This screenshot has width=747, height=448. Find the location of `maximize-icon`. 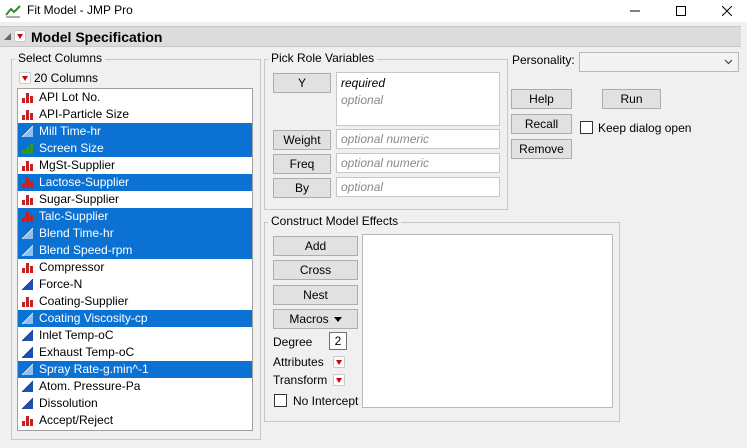

maximize-icon is located at coordinates (681, 11).